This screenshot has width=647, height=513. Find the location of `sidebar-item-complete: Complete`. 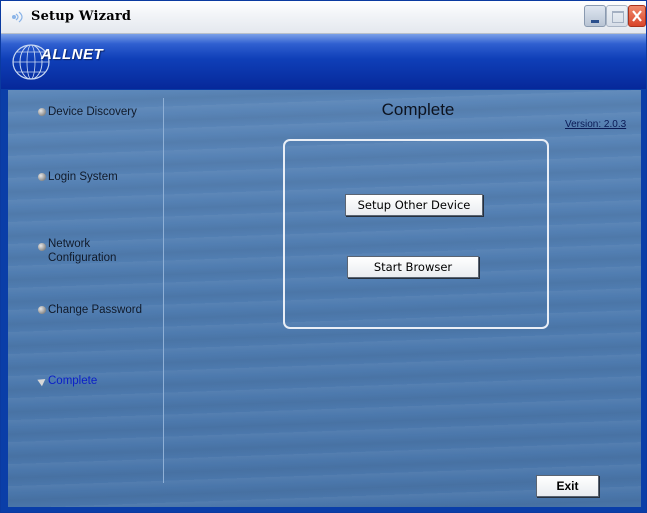

sidebar-item-complete: Complete is located at coordinates (67, 381).